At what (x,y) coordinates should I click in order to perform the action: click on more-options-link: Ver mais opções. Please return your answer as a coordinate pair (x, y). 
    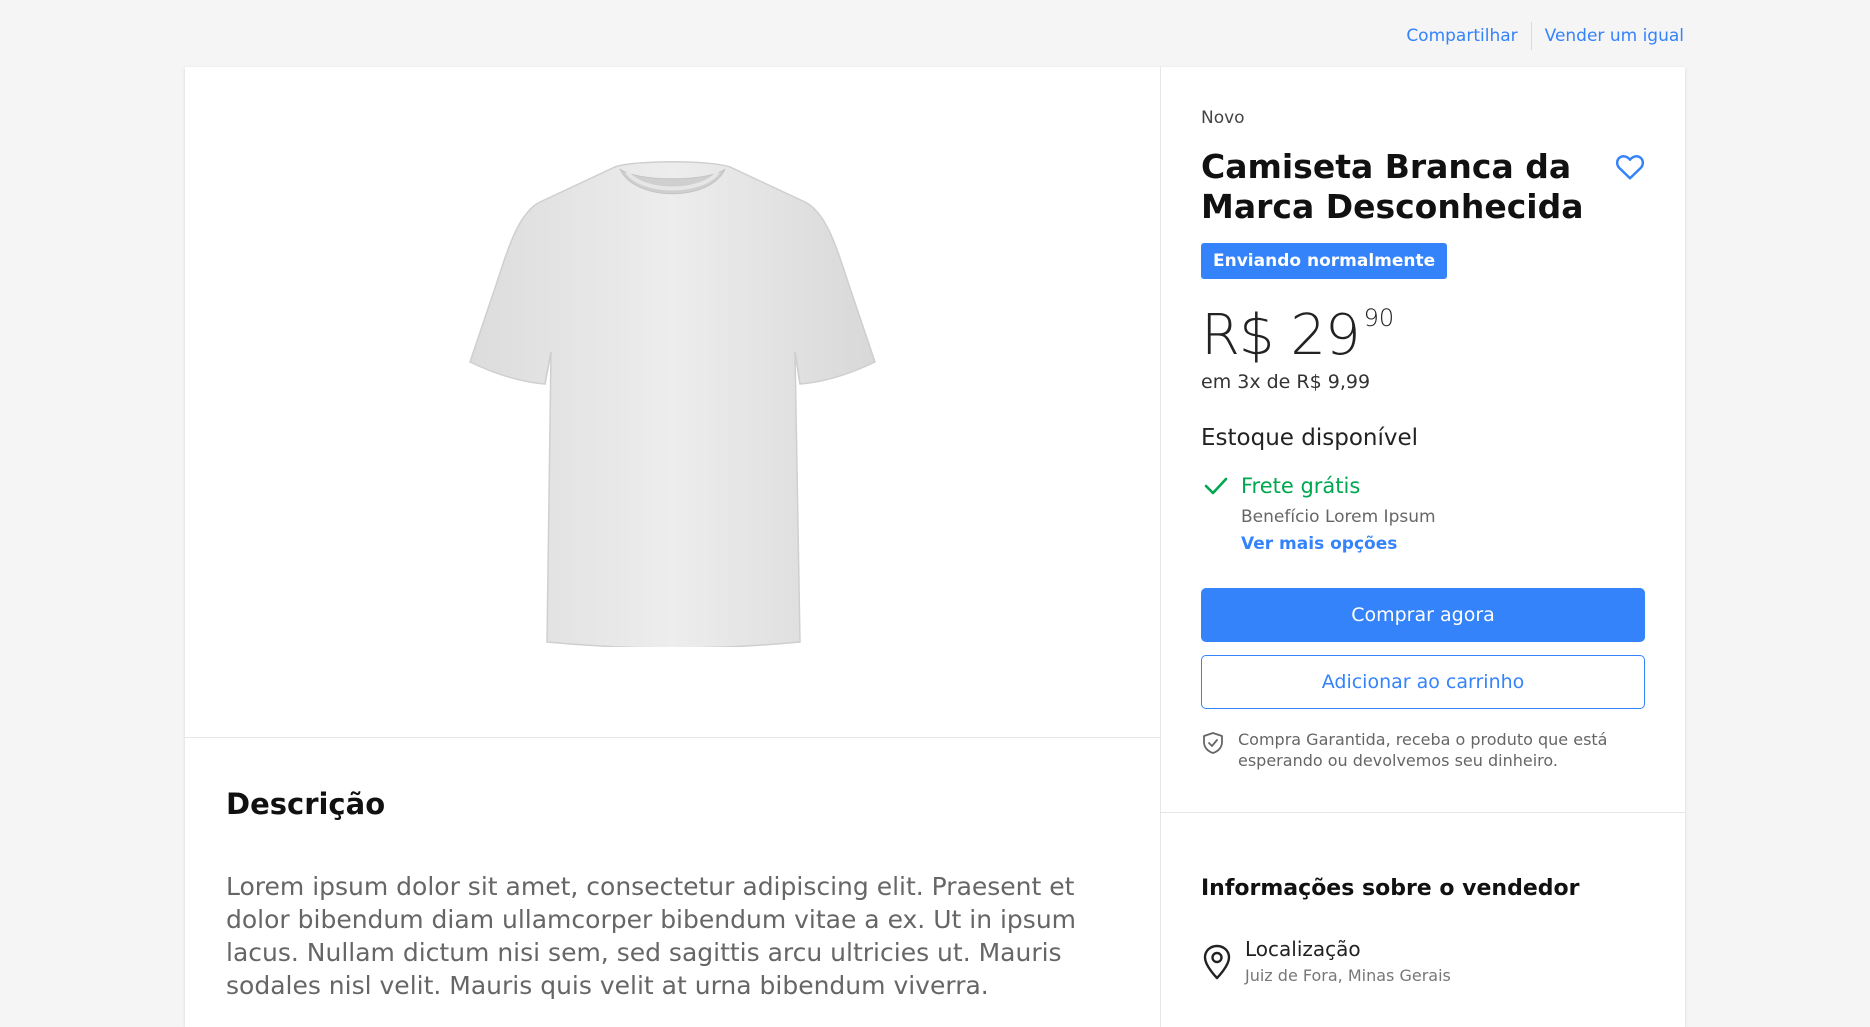
    Looking at the image, I should click on (1319, 544).